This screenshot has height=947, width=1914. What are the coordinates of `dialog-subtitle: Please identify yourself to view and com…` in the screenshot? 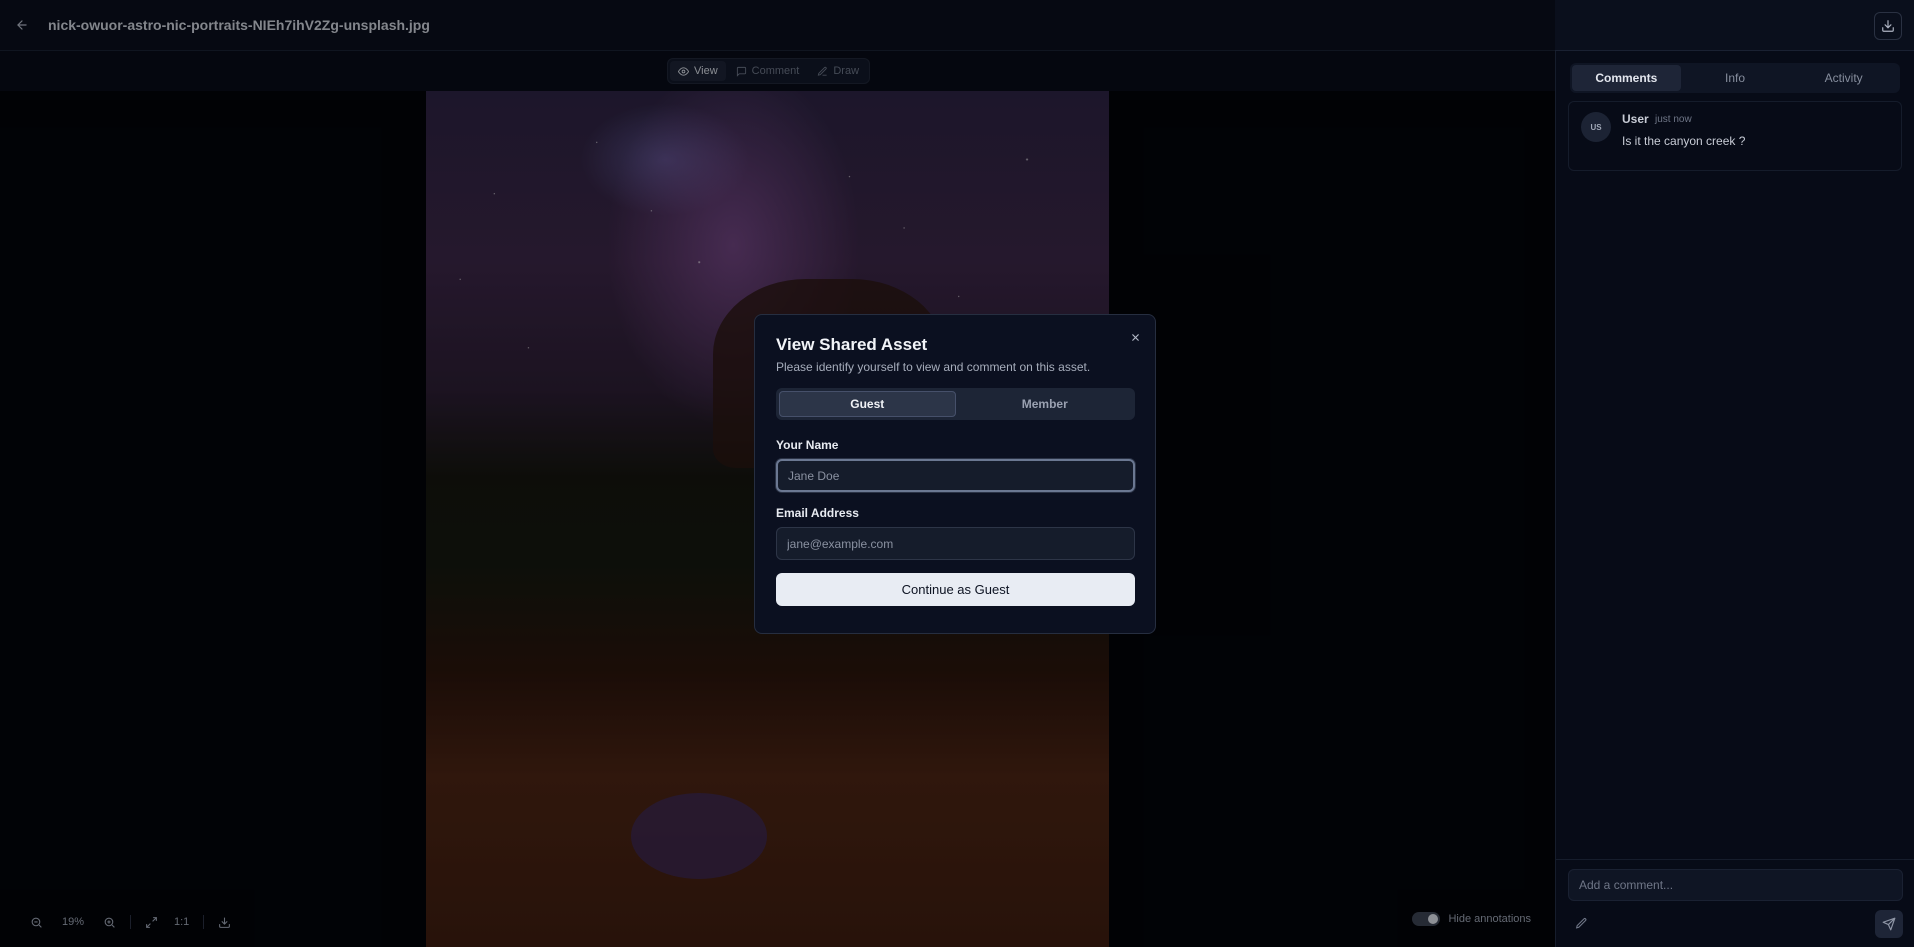 It's located at (933, 367).